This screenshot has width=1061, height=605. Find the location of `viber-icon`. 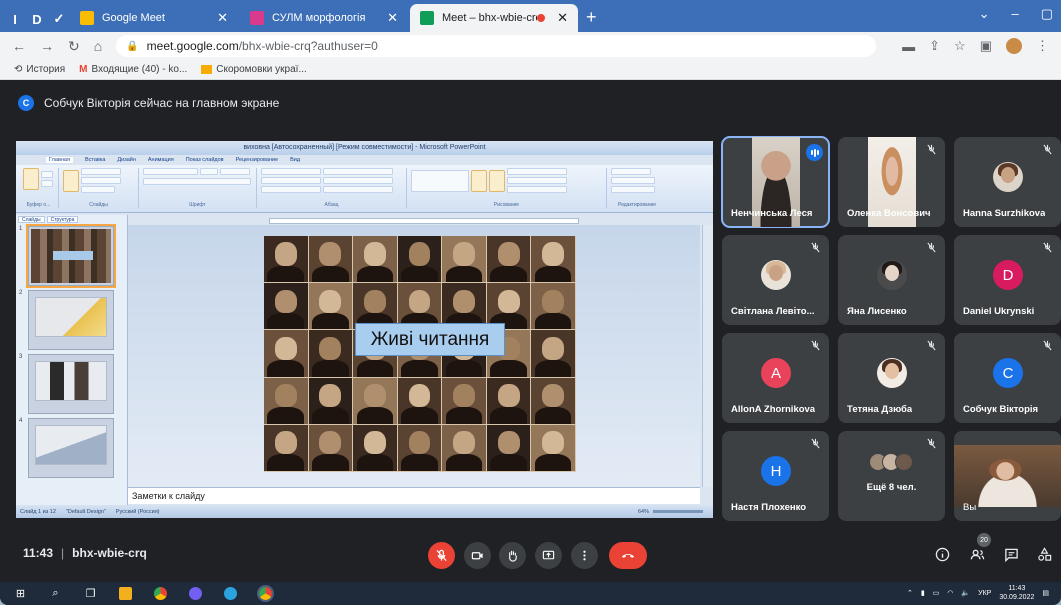

viber-icon is located at coordinates (195, 593).